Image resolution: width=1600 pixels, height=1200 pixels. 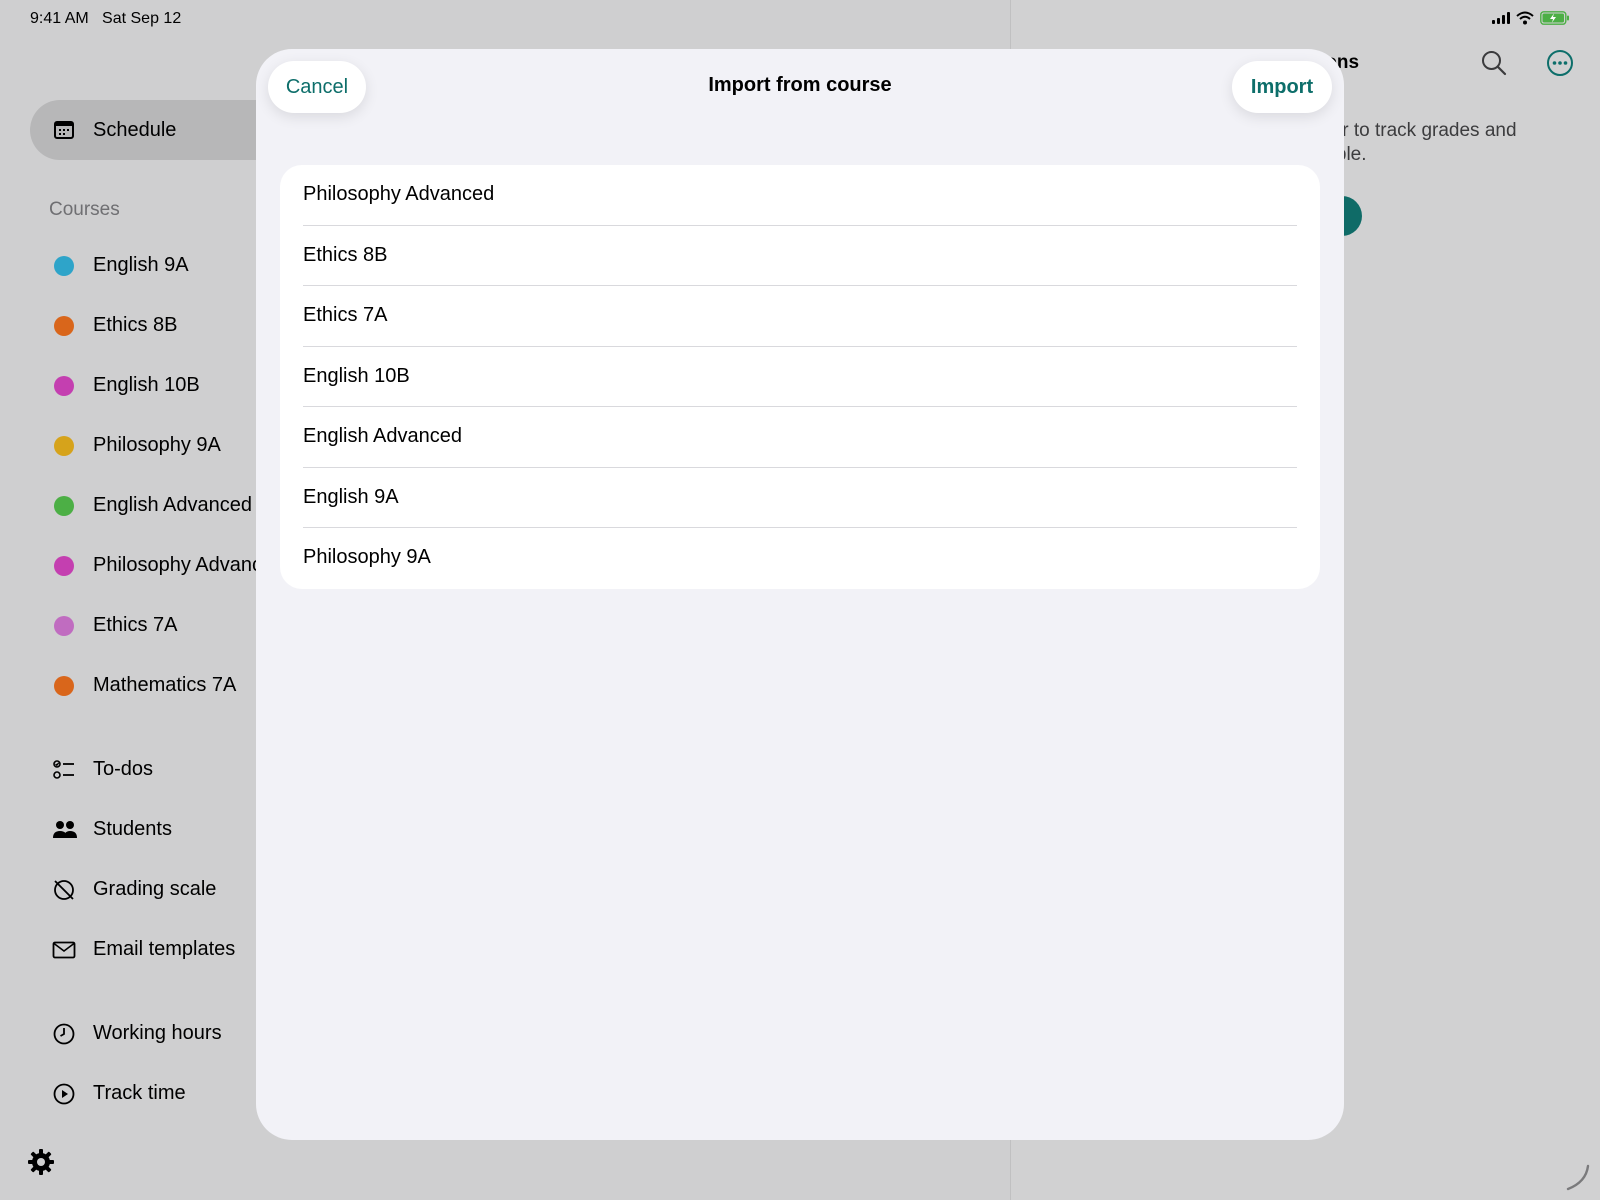 What do you see at coordinates (351, 496) in the screenshot?
I see `course-list-item-label: English 9A` at bounding box center [351, 496].